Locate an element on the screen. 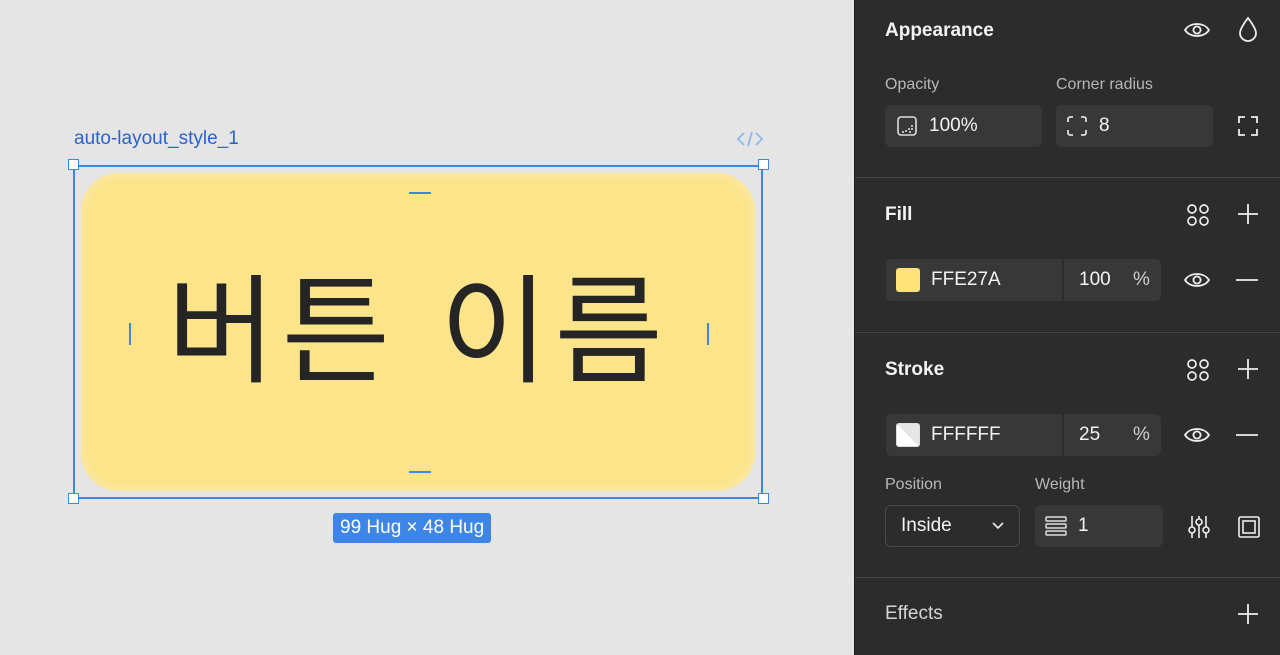 This screenshot has height=655, width=1280. stroke-visibility-eye-icon is located at coordinates (1197, 435).